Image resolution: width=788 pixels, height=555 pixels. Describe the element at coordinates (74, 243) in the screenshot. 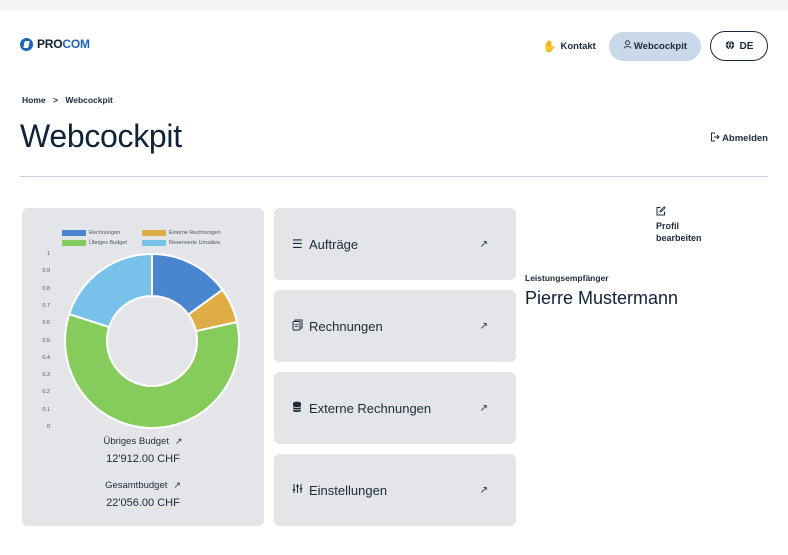

I see `legend-swatch-uebriges-budget` at that location.